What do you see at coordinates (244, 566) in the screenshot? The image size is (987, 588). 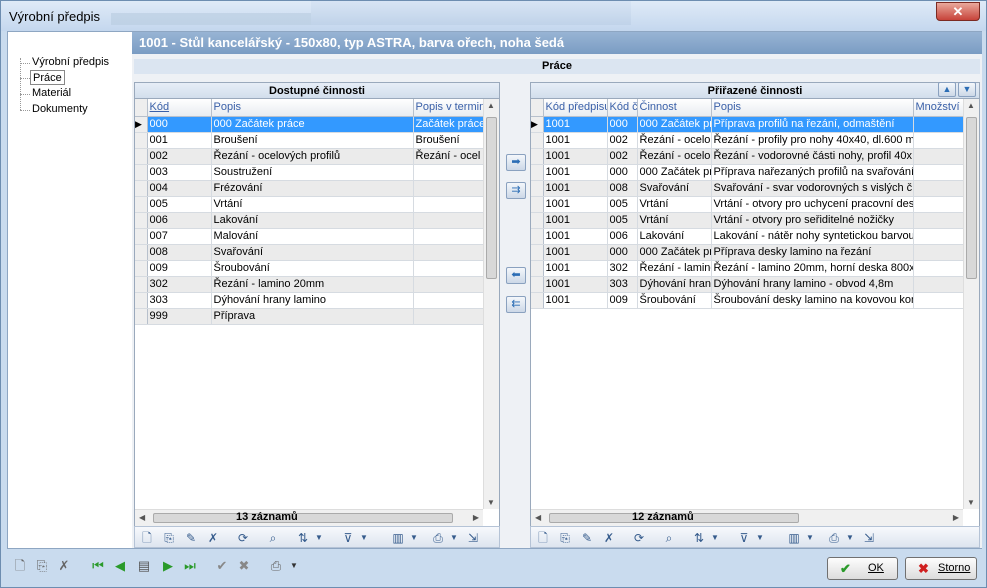 I see `cancel-icon: ✖` at bounding box center [244, 566].